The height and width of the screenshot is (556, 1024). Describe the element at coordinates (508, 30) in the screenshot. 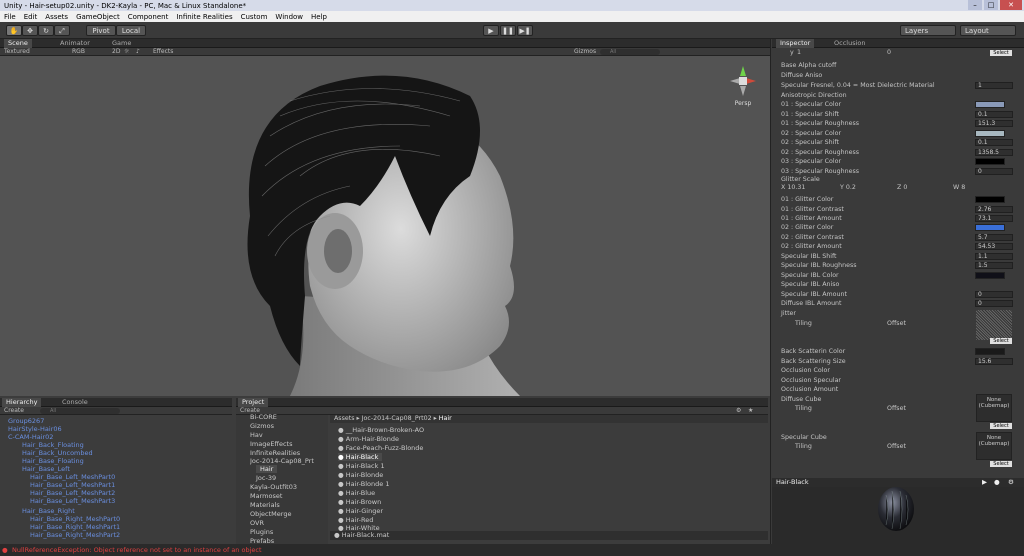

I see `pause-button: ❚❚` at that location.